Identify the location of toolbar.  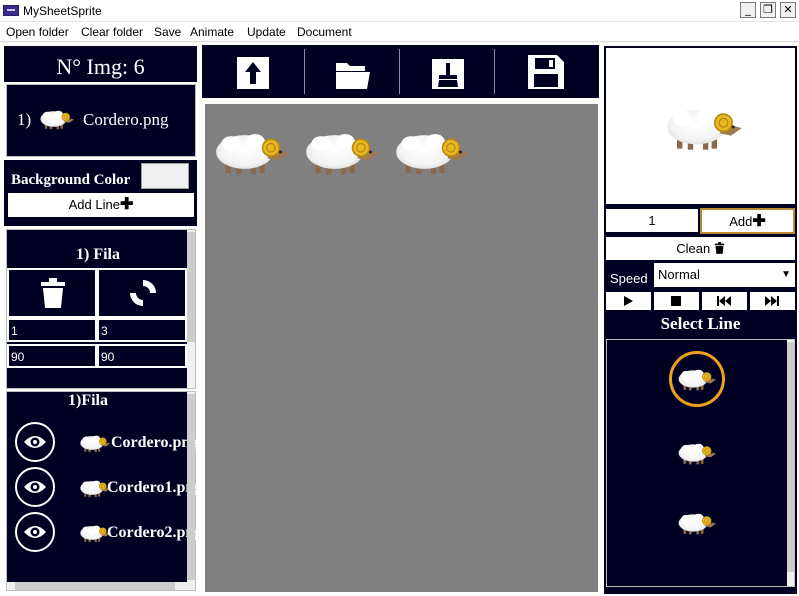
(400, 71).